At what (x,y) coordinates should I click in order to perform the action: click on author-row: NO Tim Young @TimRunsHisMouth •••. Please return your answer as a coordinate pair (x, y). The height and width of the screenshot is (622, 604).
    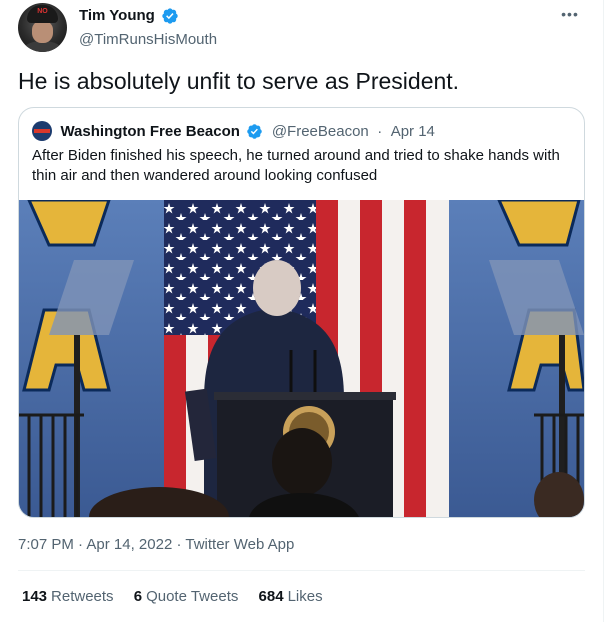
    Looking at the image, I should click on (301, 29).